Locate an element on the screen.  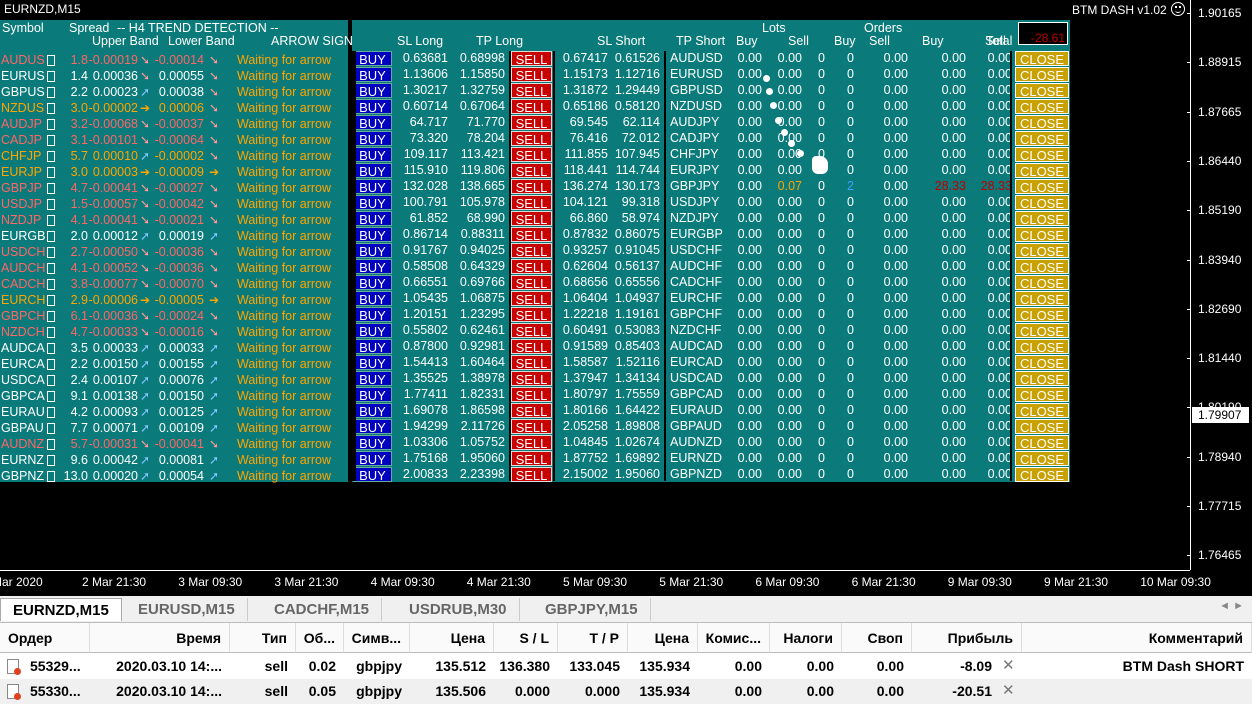
tab-scroll-arrows-icon: ◄ ► is located at coordinates (1231, 606).